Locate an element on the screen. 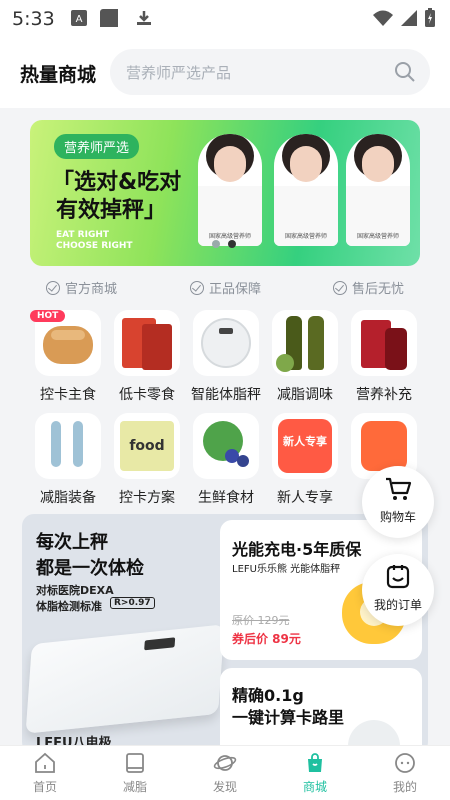 Image resolution: width=450 pixels, height=800 pixels. nav-fat-loss: 减脂 is located at coordinates (135, 773).